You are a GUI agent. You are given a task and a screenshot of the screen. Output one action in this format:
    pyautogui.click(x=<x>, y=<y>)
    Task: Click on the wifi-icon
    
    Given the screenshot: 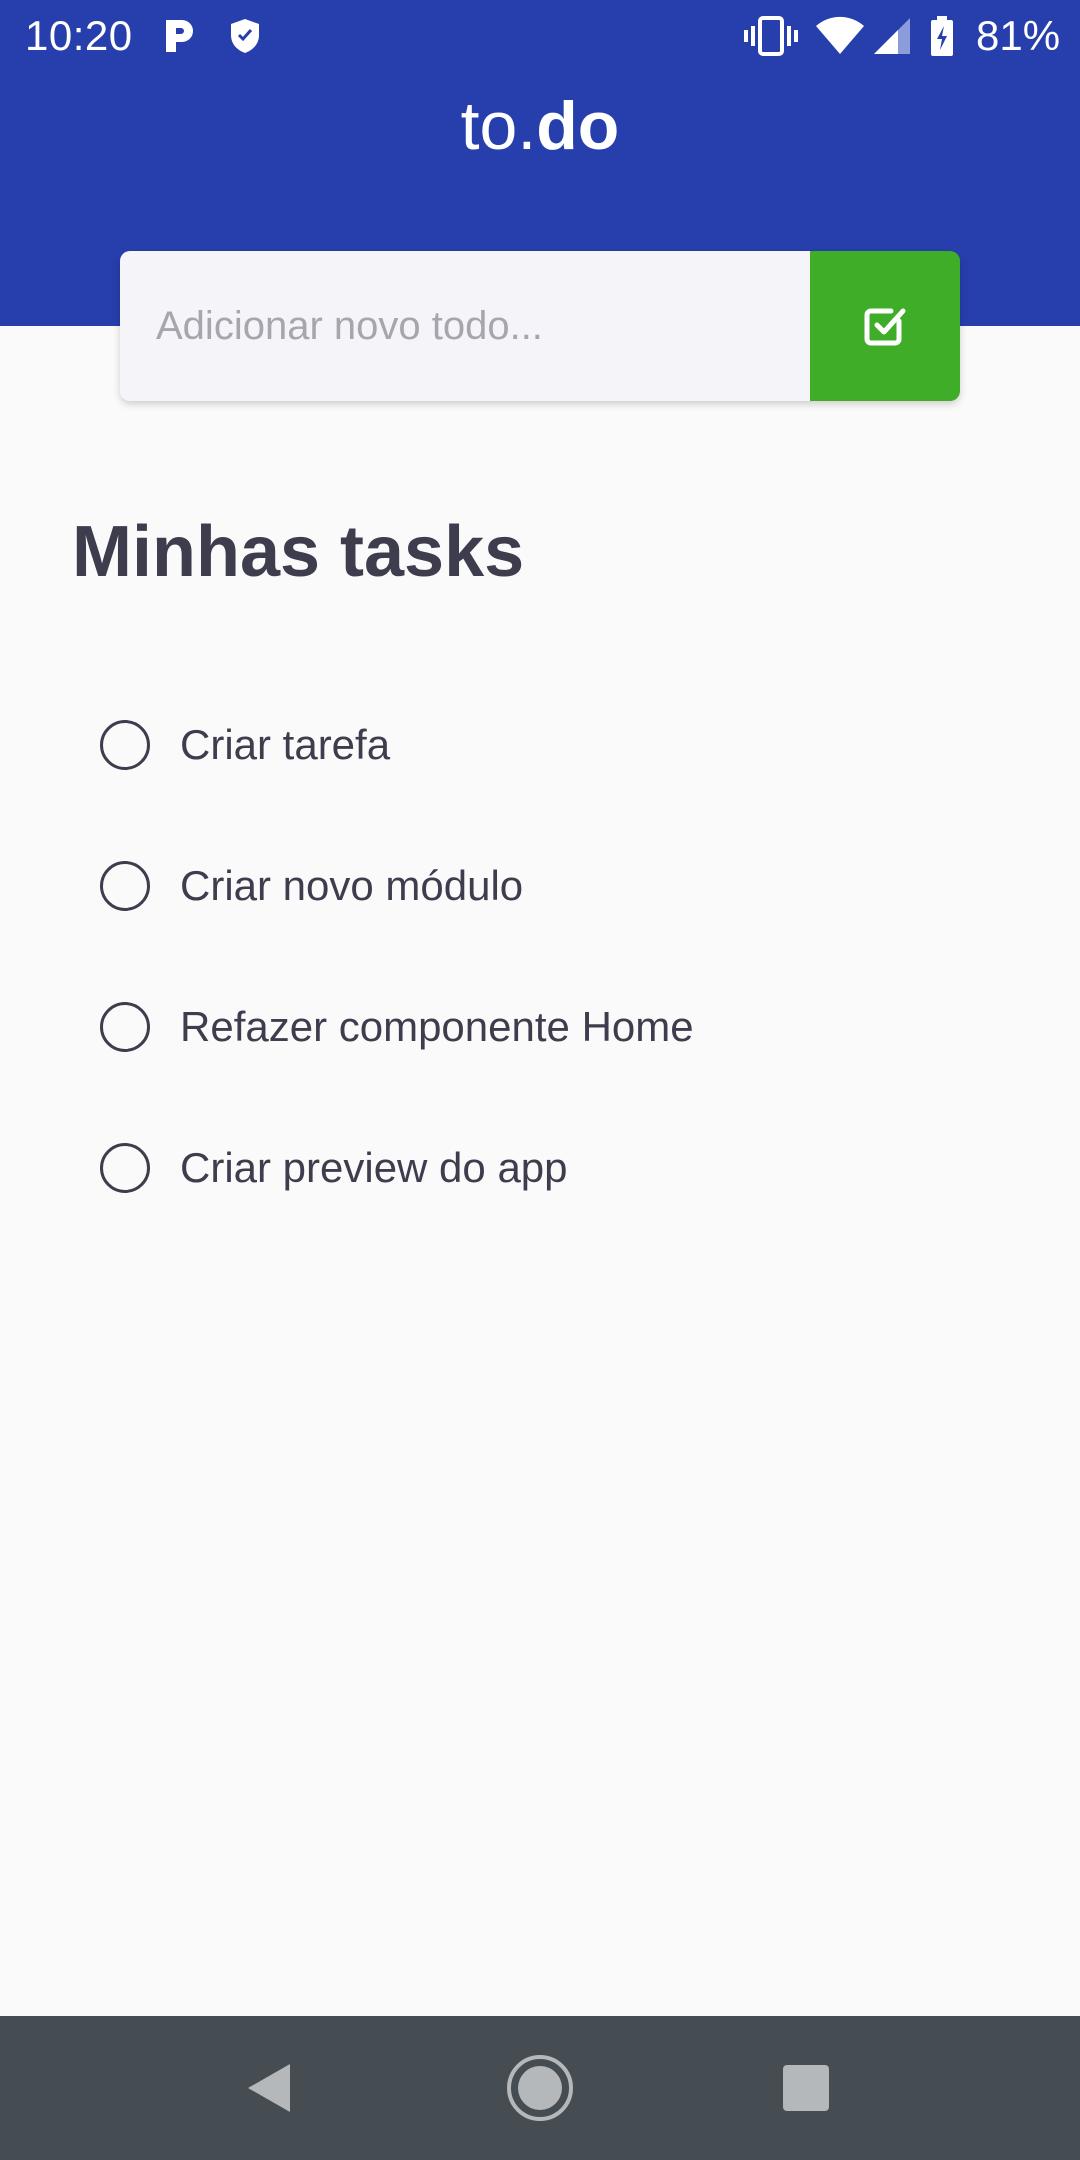 What is the action you would take?
    pyautogui.click(x=840, y=36)
    